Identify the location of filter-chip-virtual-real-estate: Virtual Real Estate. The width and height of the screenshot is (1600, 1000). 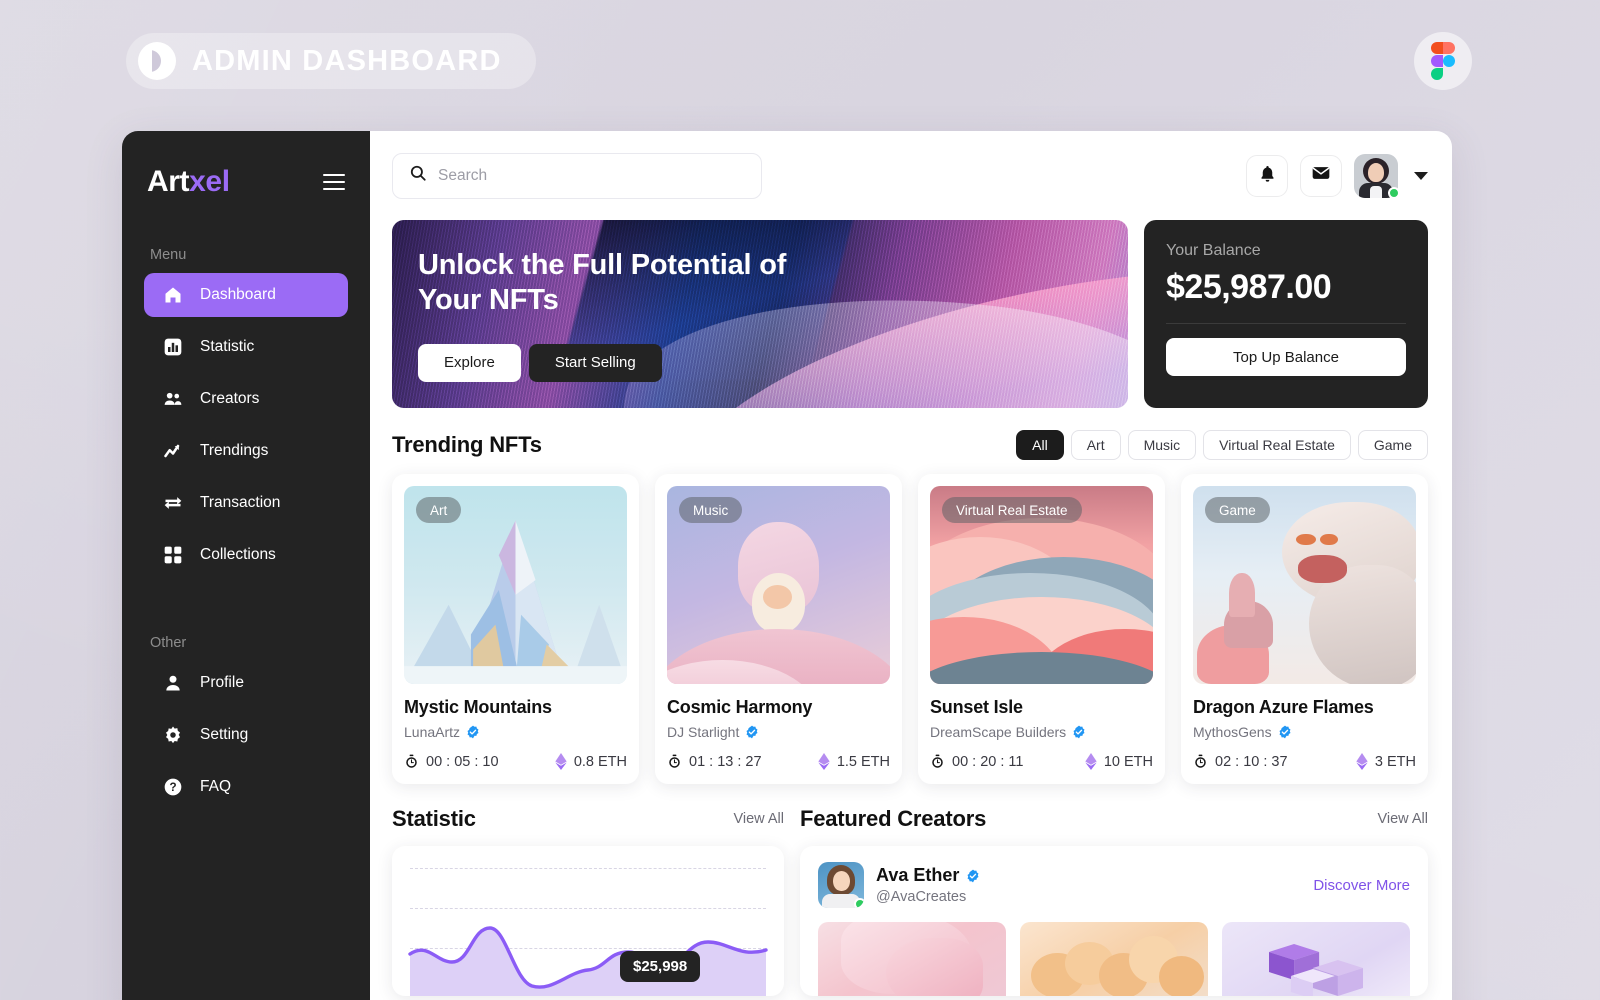
(1277, 445).